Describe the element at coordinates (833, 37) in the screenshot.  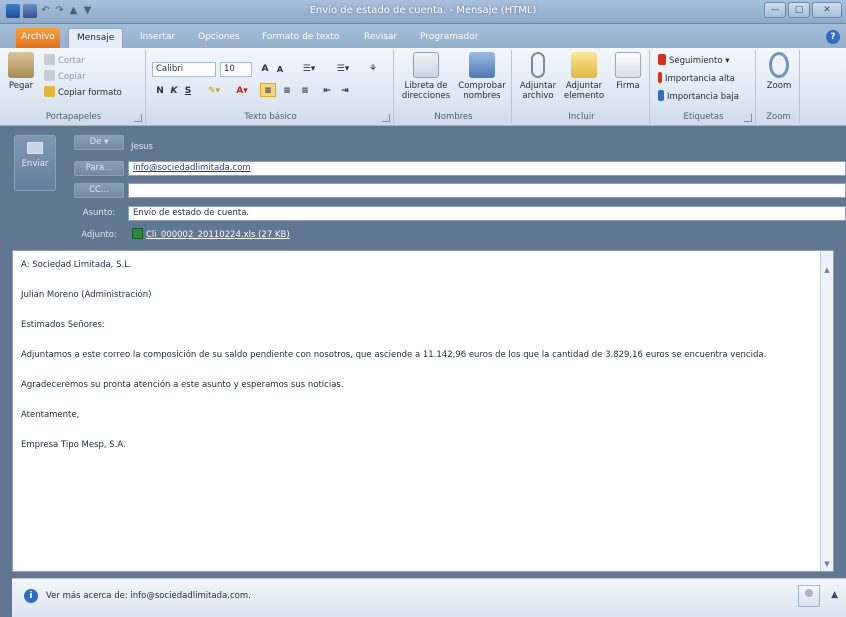
I see `help-icon: ?` at that location.